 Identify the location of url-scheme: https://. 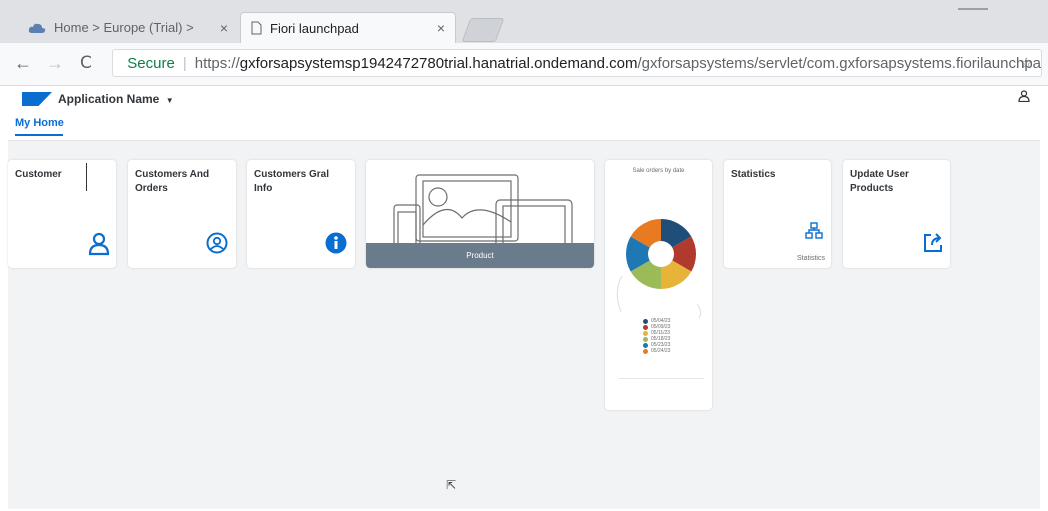
(217, 63).